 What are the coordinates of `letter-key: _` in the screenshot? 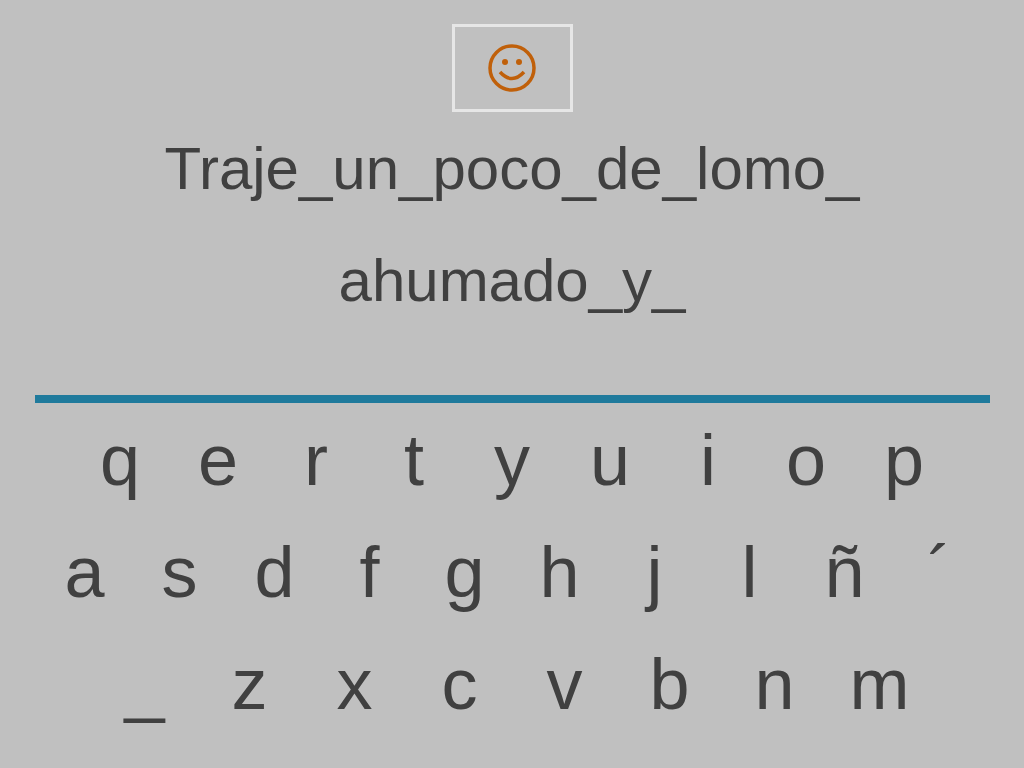 It's located at (144, 689).